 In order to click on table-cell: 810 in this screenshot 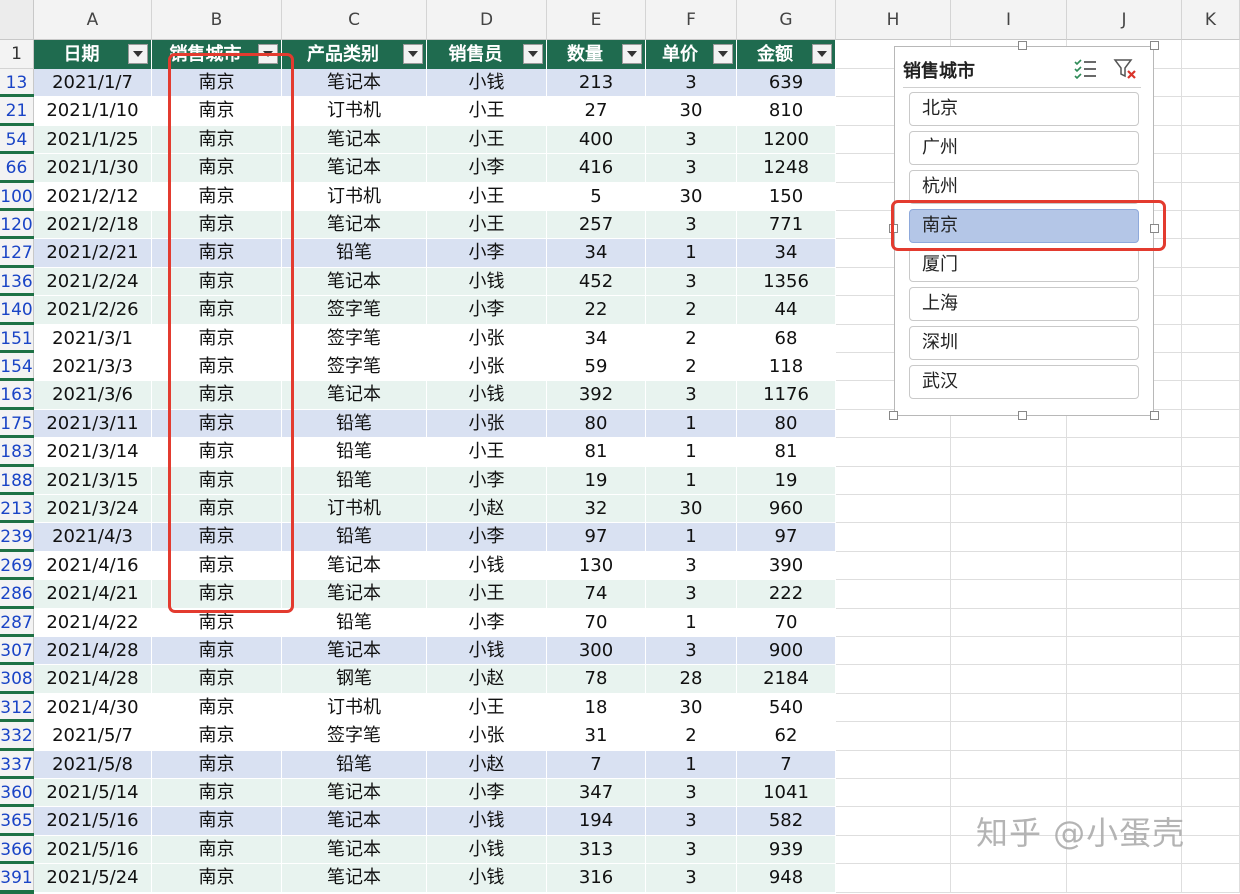, I will do `click(786, 111)`.